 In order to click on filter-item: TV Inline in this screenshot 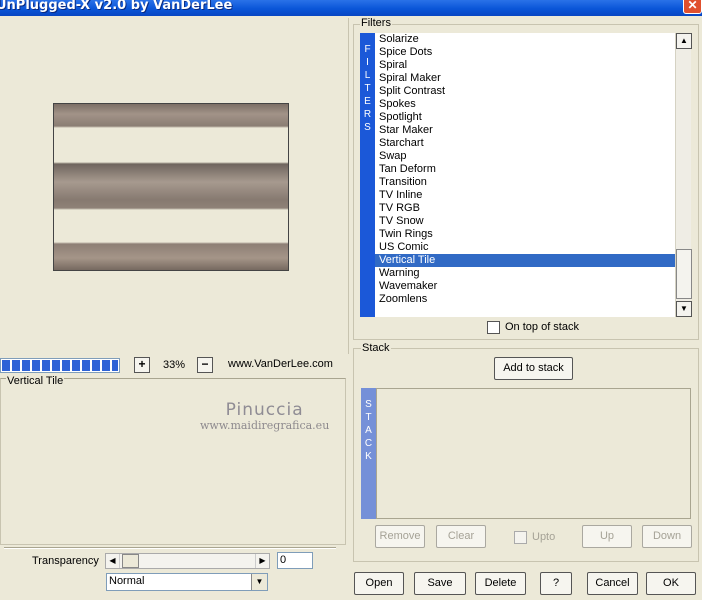, I will do `click(525, 195)`.